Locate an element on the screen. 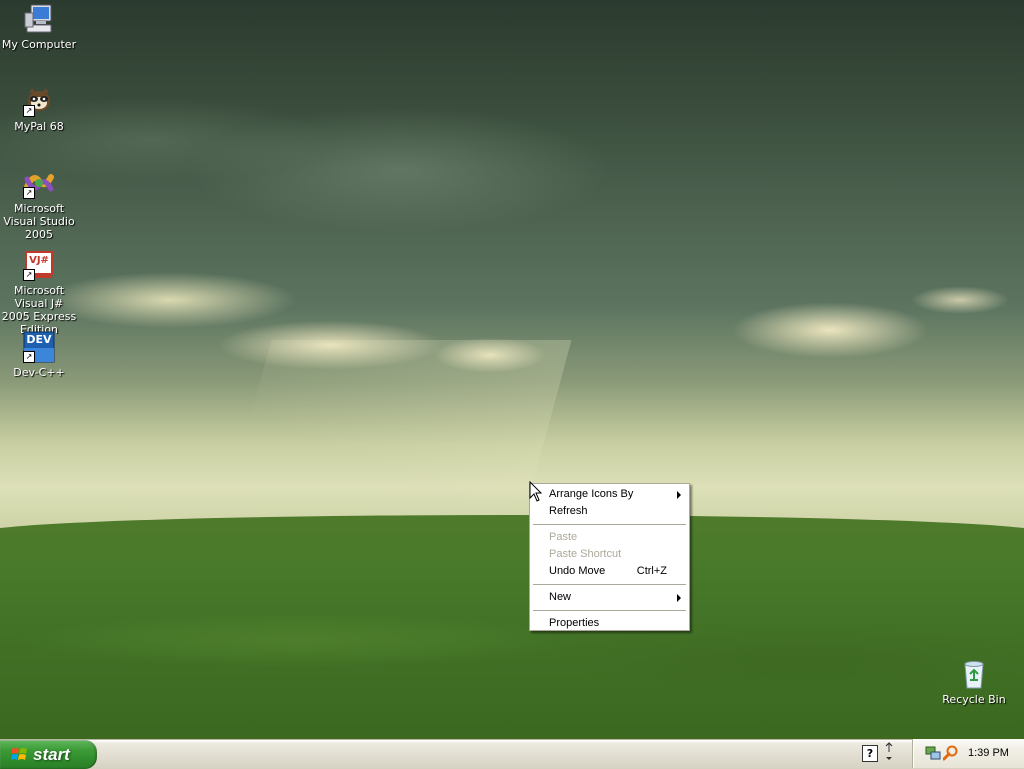  start-button: start is located at coordinates (48, 754).